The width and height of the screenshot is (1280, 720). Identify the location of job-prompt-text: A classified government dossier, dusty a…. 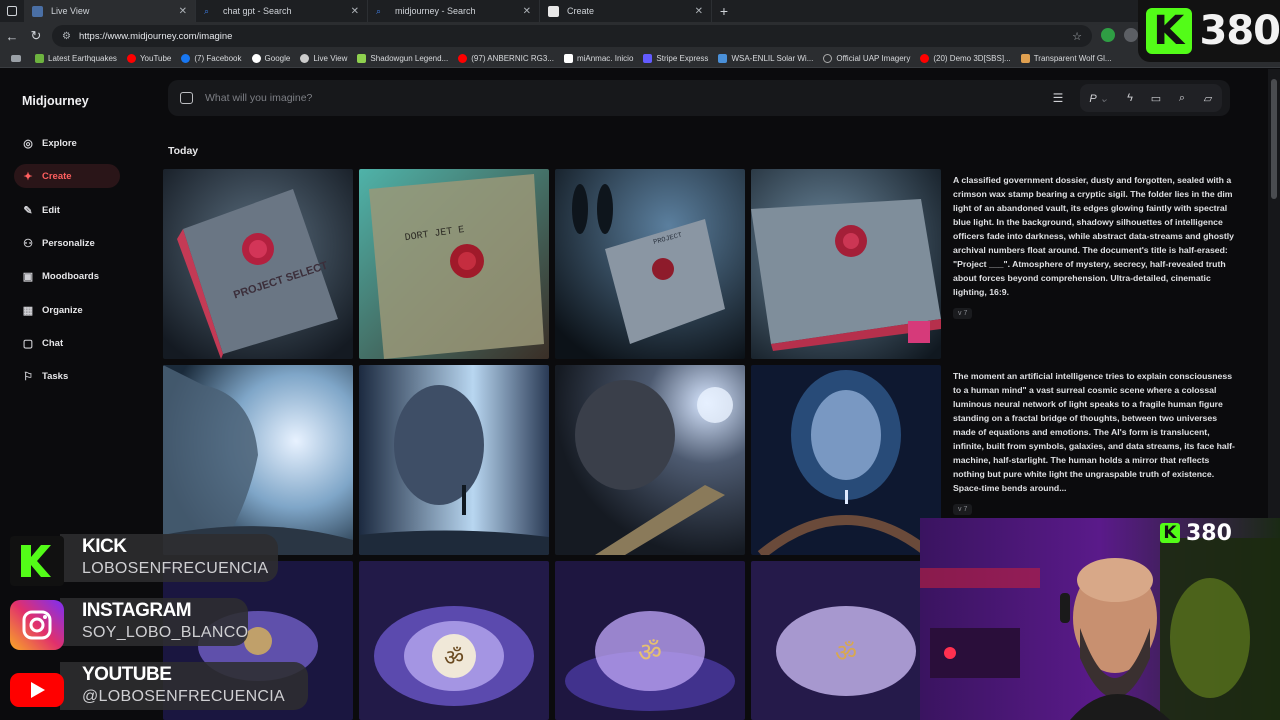
(1095, 236).